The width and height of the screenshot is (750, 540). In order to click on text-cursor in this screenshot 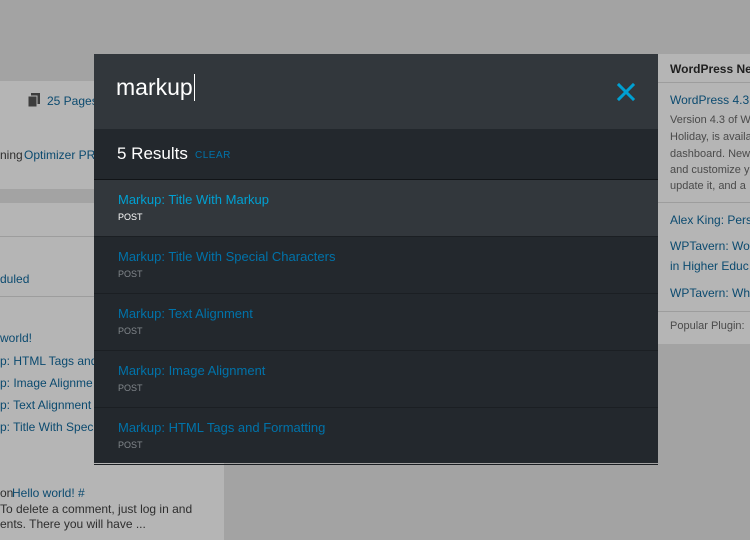, I will do `click(194, 87)`.